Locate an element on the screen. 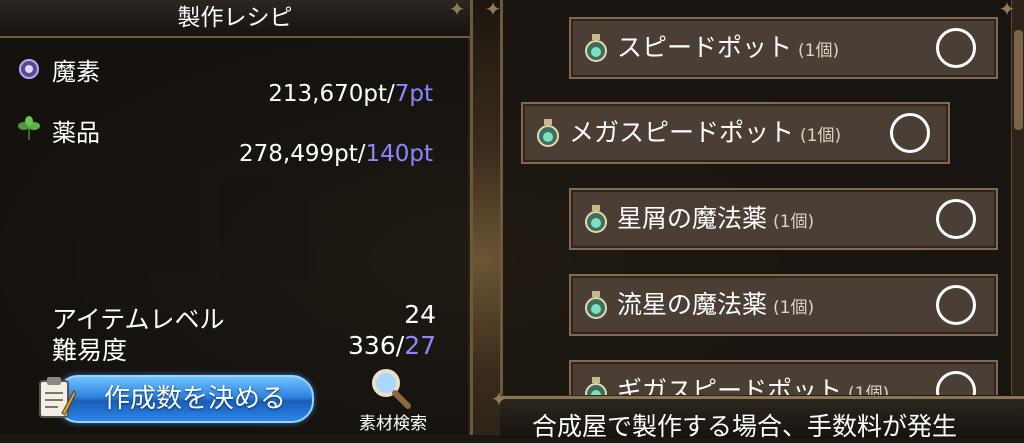 The image size is (1024, 443). magic-orb-icon is located at coordinates (29, 69).